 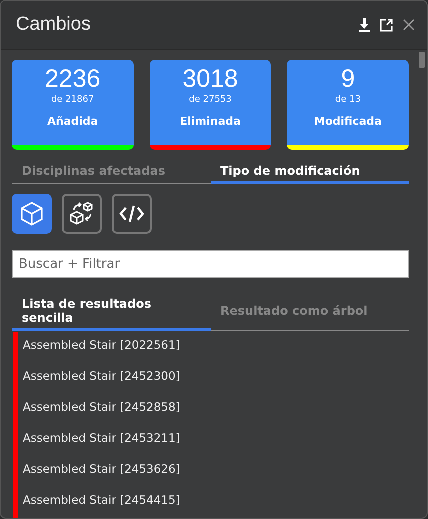 What do you see at coordinates (99, 471) in the screenshot?
I see `result-item: Assembled Stair [2453626]` at bounding box center [99, 471].